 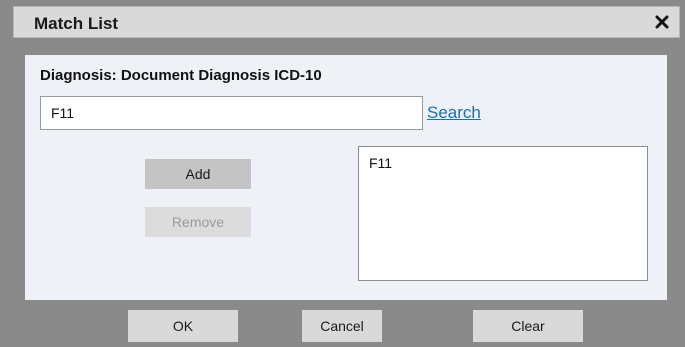 I want to click on clear-button: Clear, so click(x=528, y=326).